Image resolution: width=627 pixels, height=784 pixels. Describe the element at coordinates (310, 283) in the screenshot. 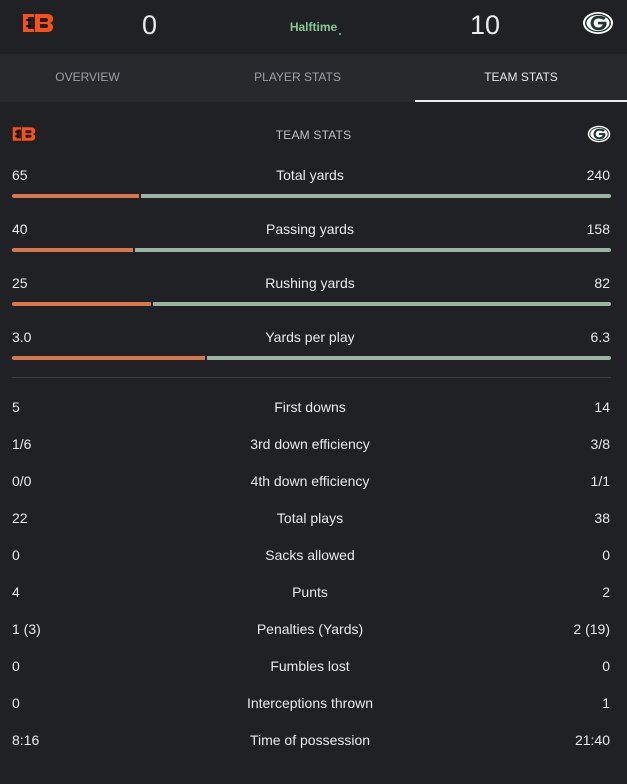

I see `stat-label: Rushing yards` at that location.